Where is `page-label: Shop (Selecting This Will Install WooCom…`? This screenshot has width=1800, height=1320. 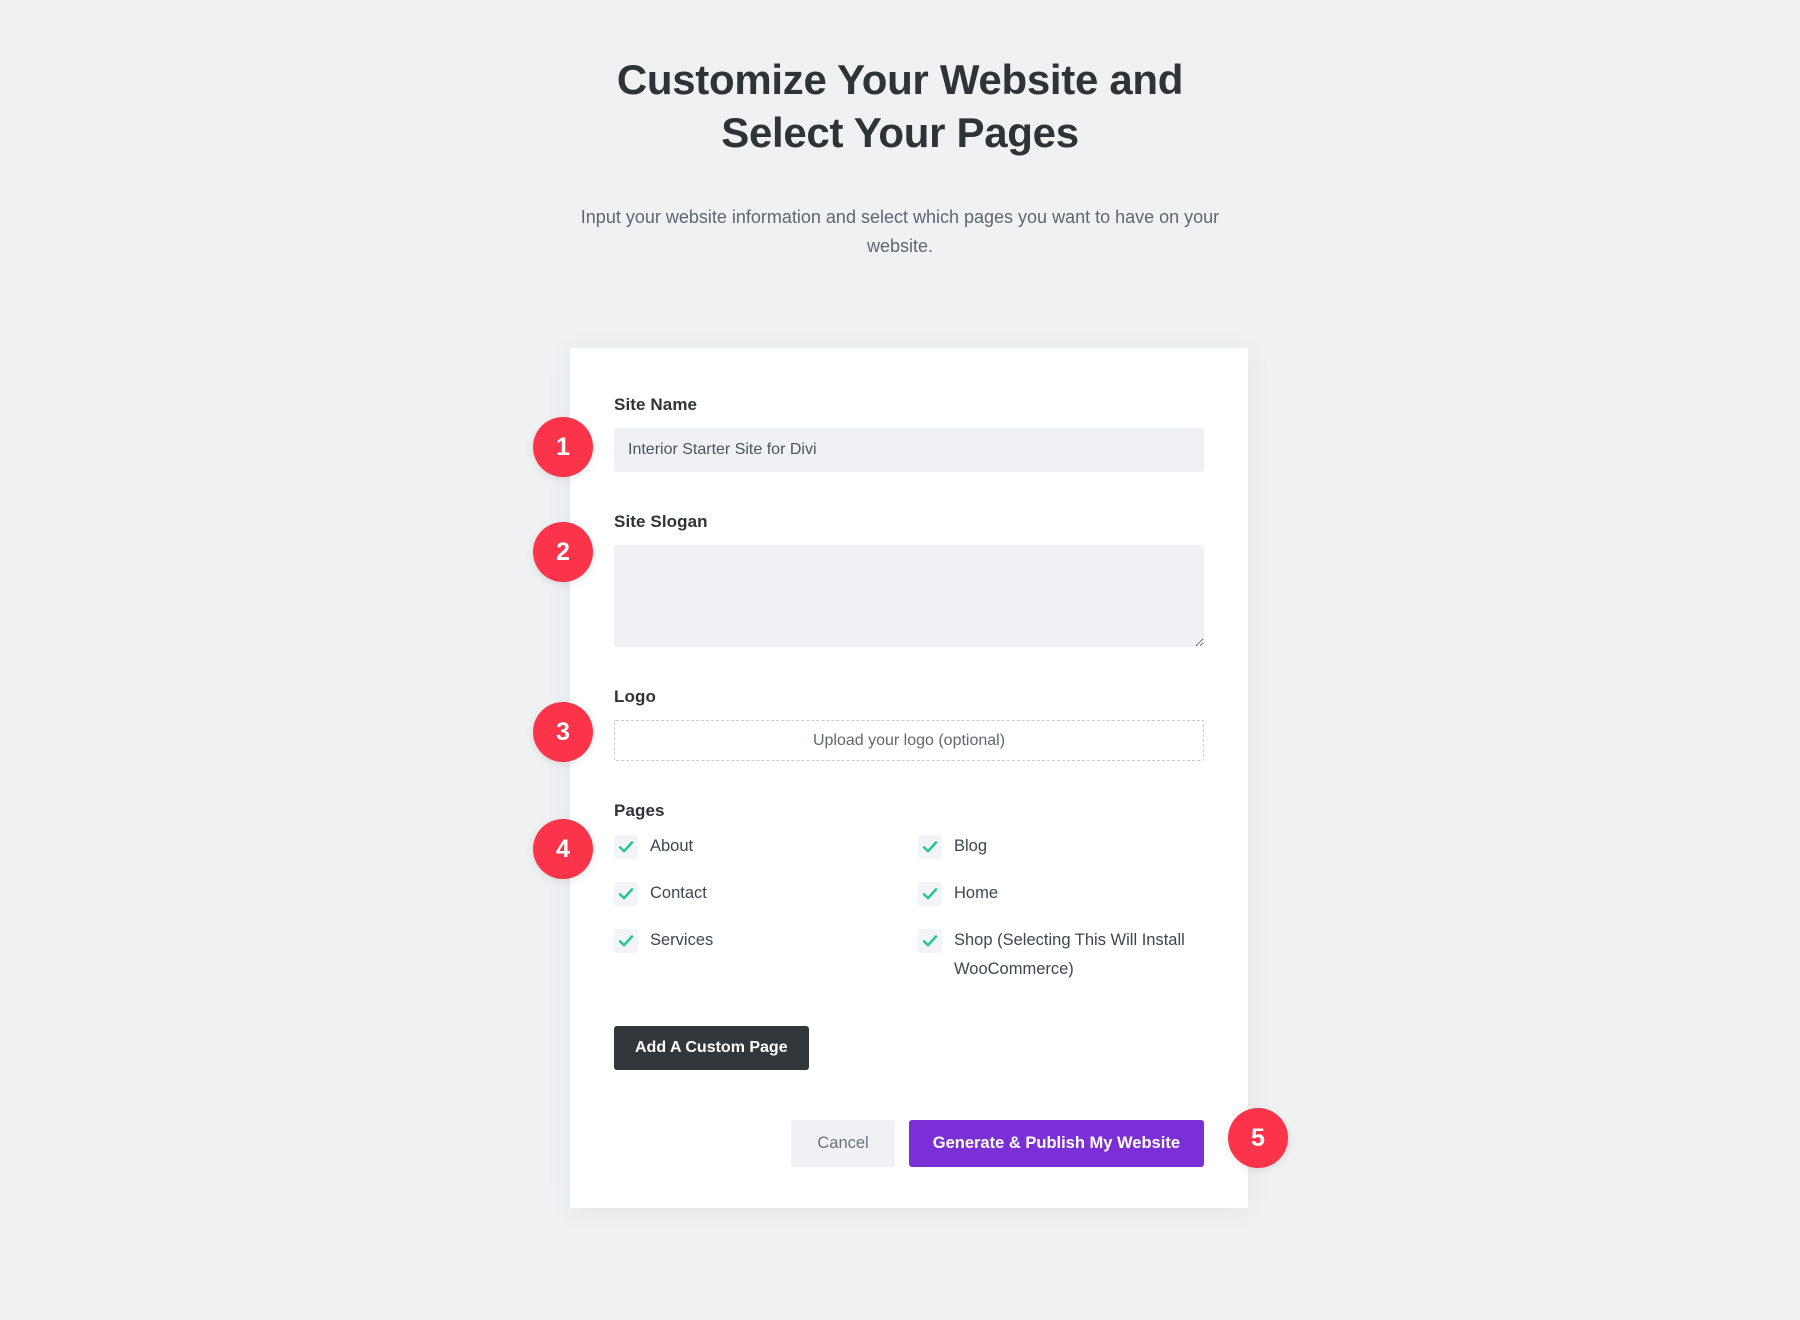
page-label: Shop (Selecting This Will Install WooCom… is located at coordinates (1069, 954).